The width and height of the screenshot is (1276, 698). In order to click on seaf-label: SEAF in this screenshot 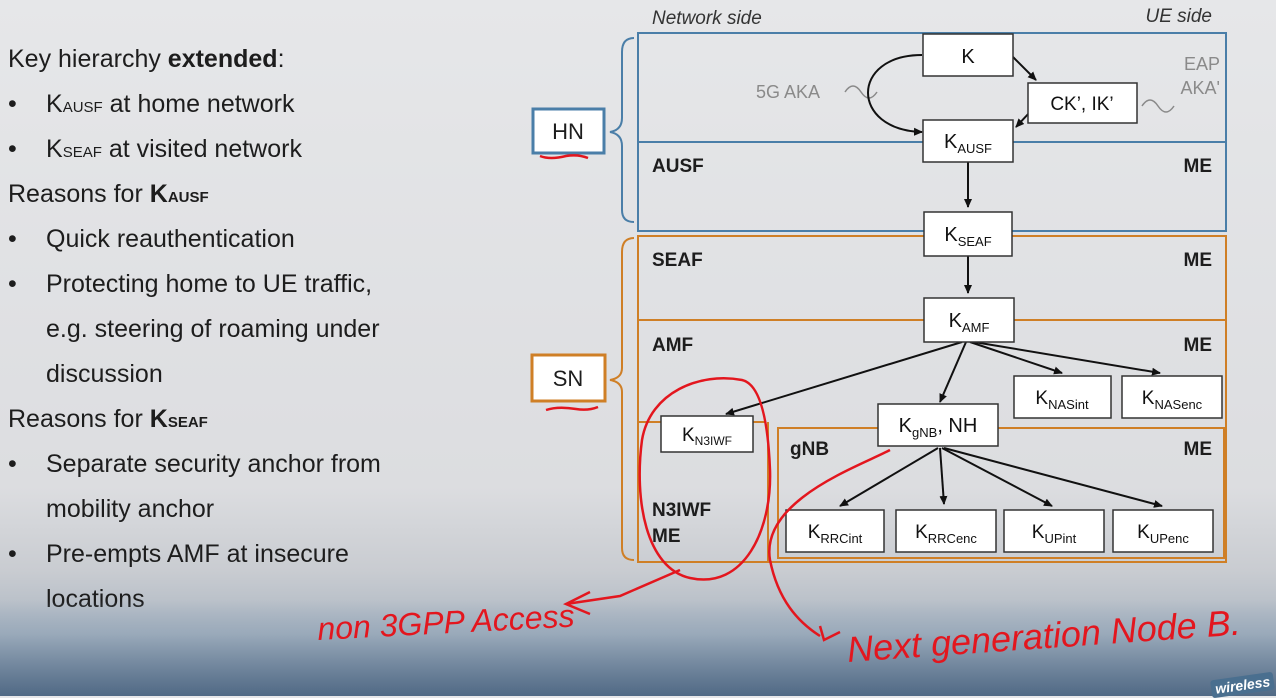, I will do `click(677, 260)`.